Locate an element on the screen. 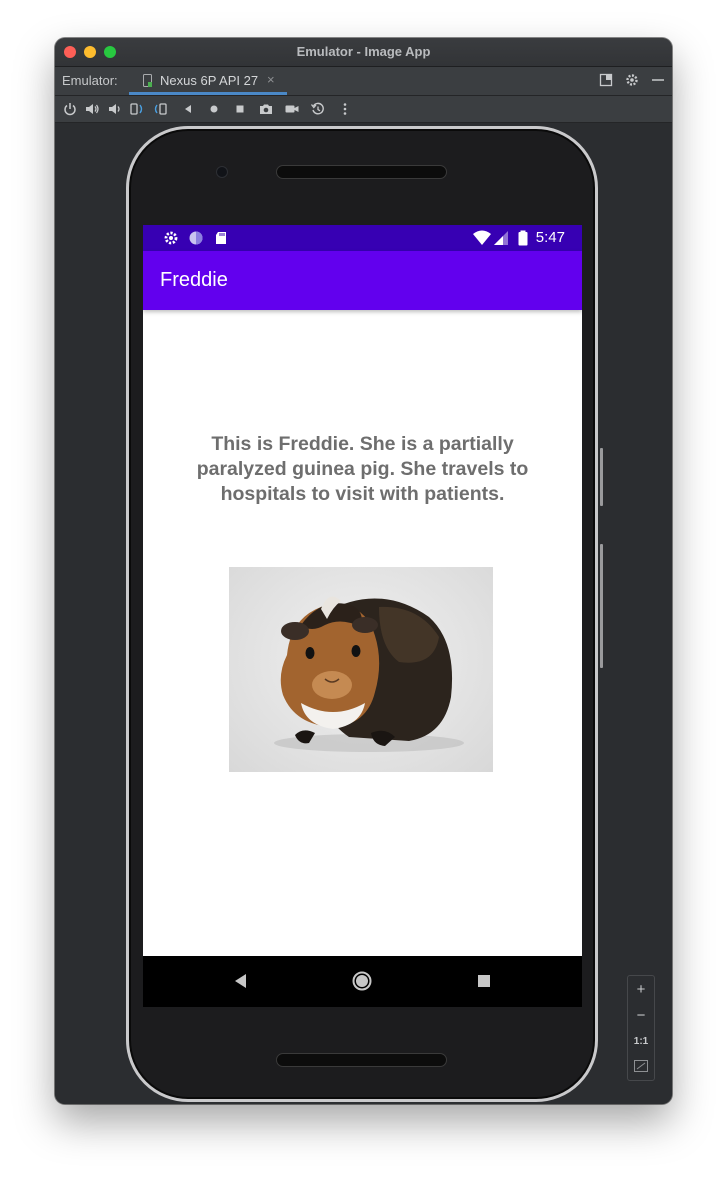 The height and width of the screenshot is (1177, 727). sd-card-icon is located at coordinates (221, 238).